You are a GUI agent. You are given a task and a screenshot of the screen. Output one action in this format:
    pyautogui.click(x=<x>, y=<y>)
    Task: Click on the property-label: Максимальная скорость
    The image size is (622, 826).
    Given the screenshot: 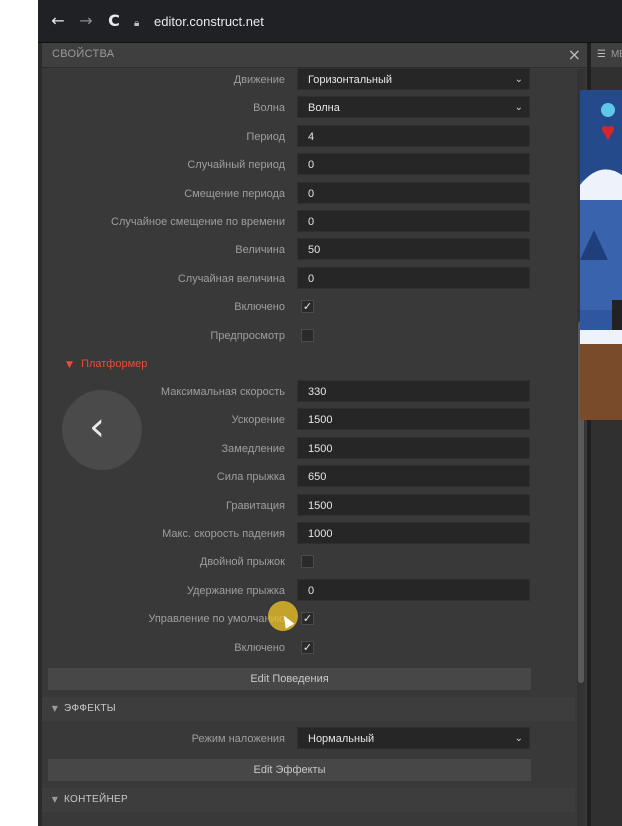 What is the action you would take?
    pyautogui.click(x=222, y=392)
    